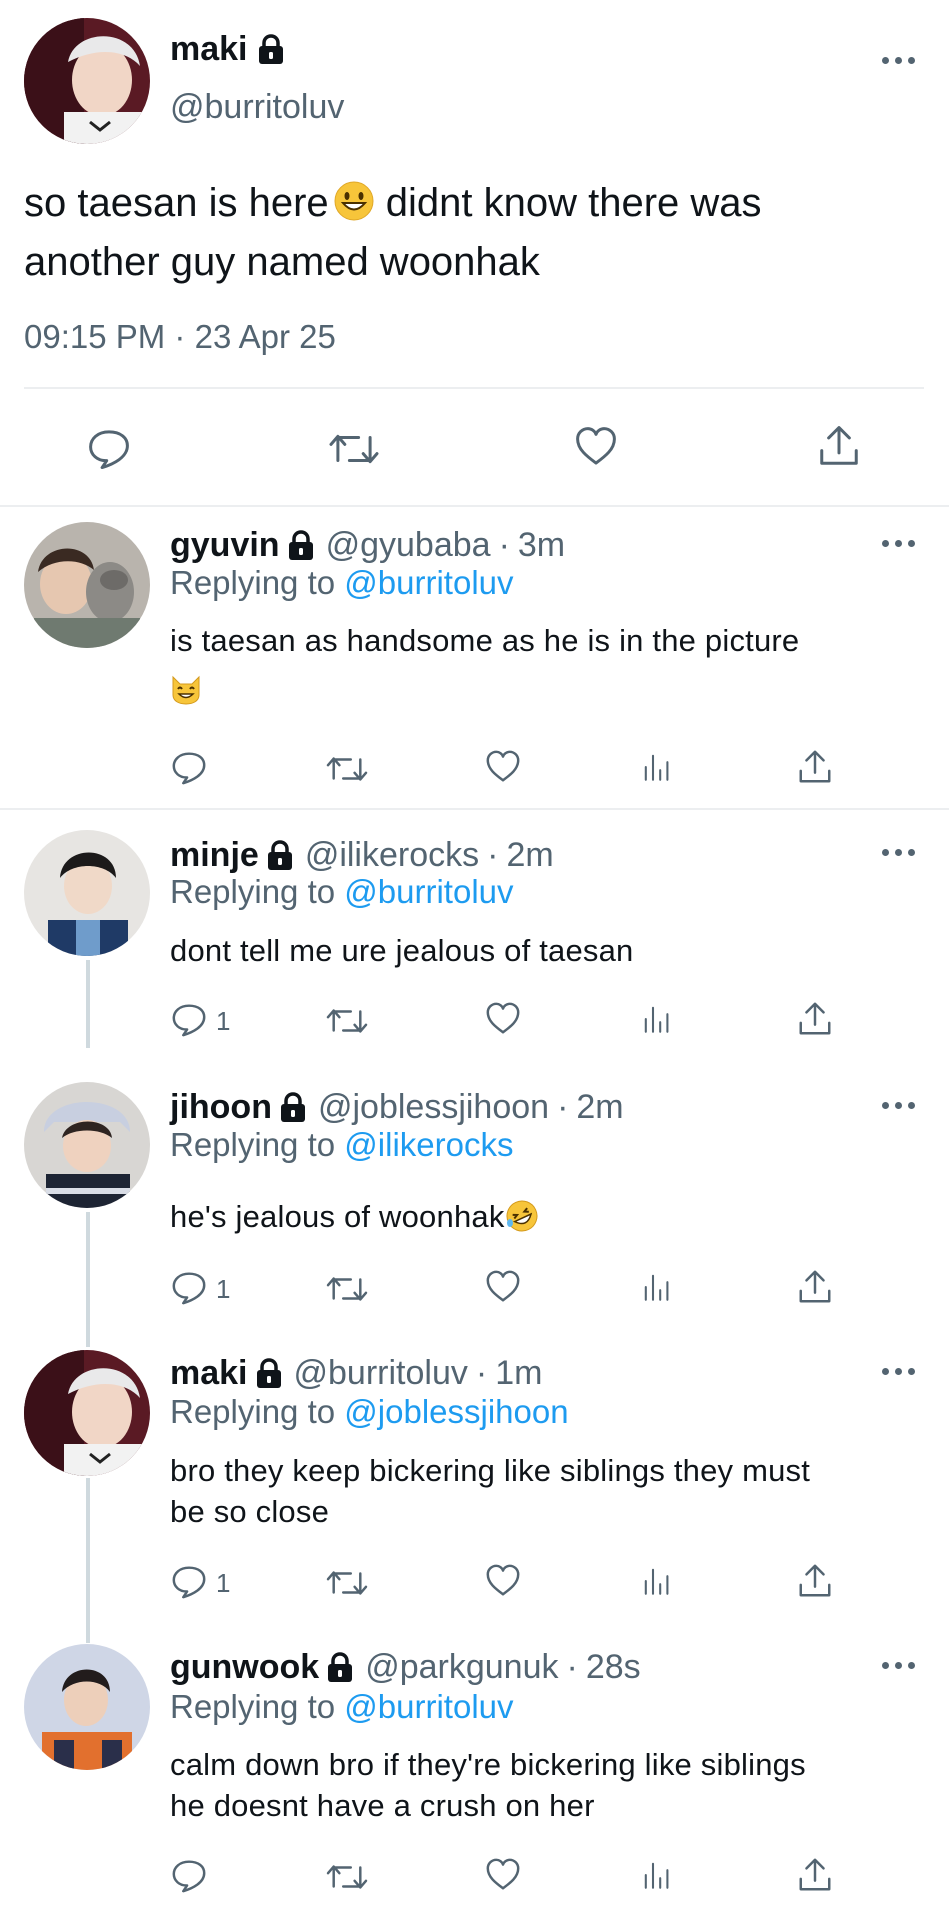  What do you see at coordinates (518, 1373) in the screenshot?
I see `reply-timestamp: 1m` at bounding box center [518, 1373].